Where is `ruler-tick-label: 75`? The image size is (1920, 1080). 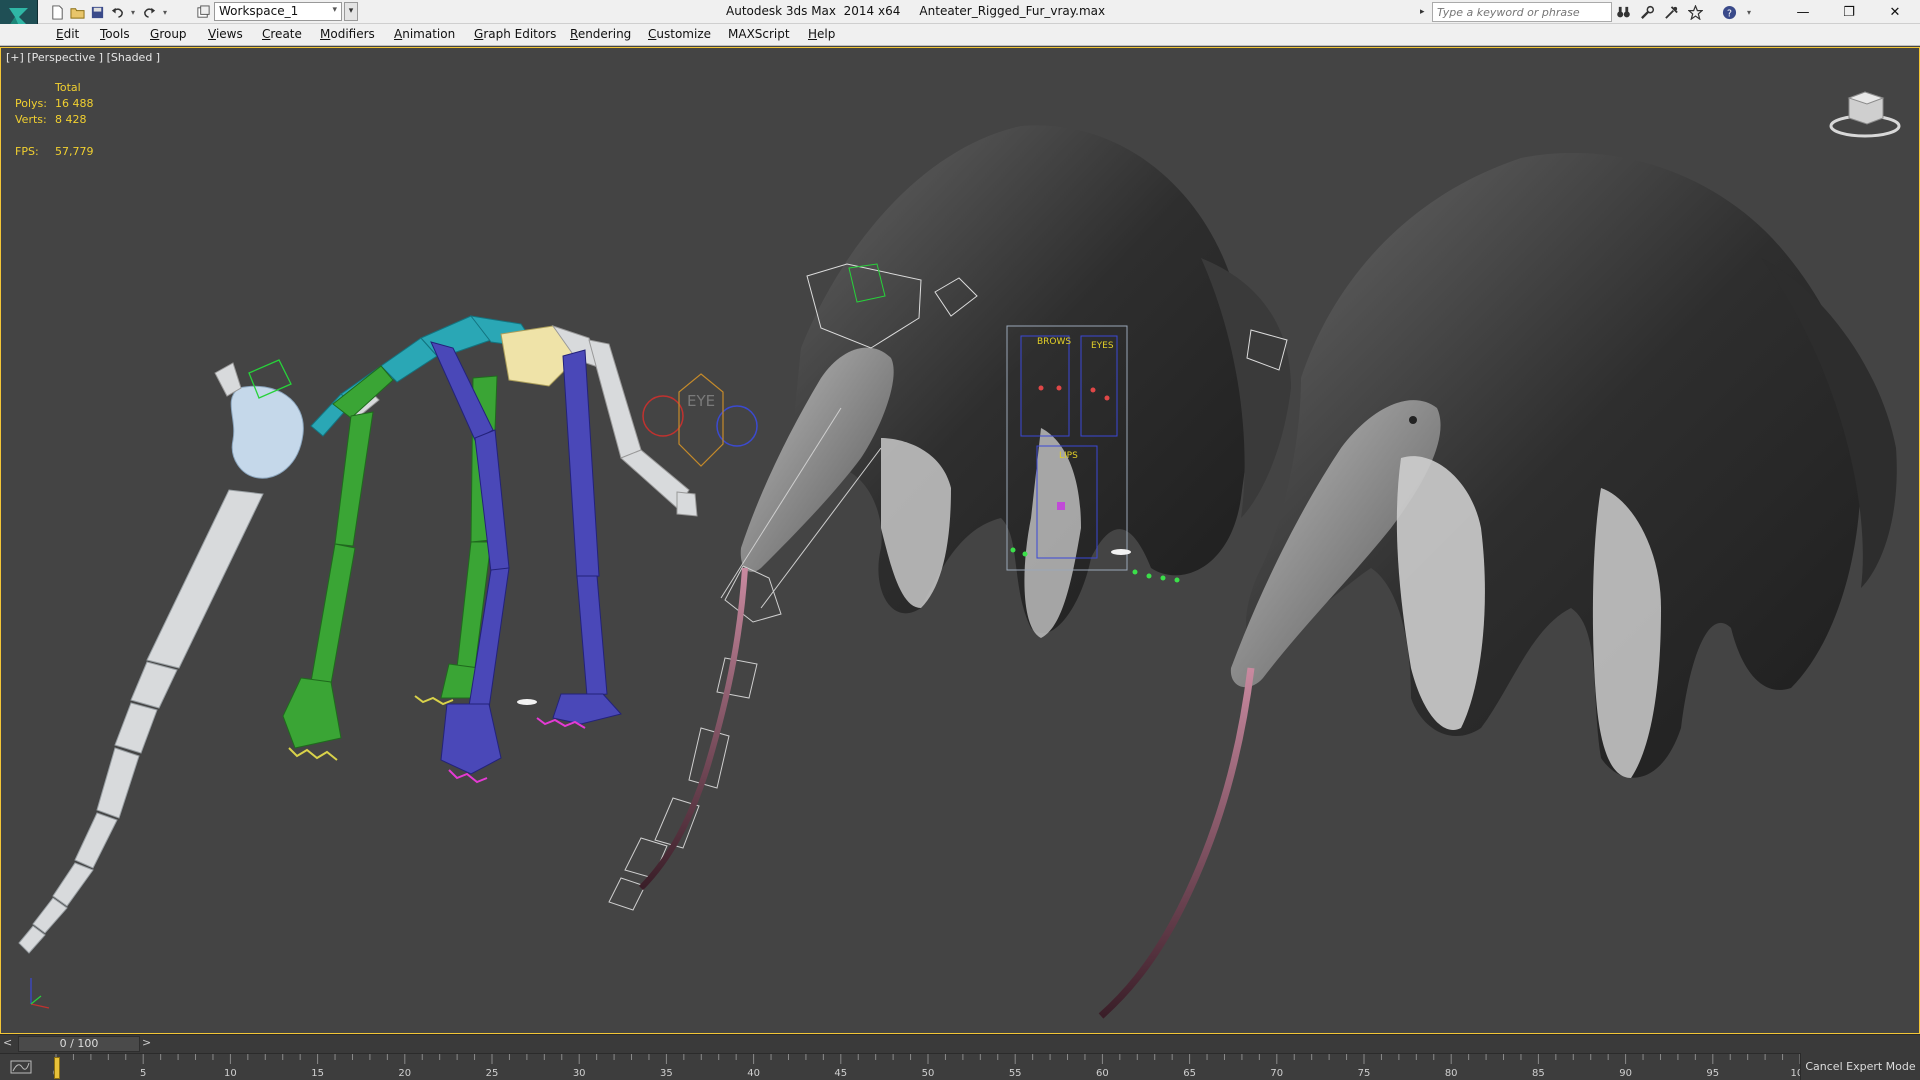 ruler-tick-label: 75 is located at coordinates (1364, 1073).